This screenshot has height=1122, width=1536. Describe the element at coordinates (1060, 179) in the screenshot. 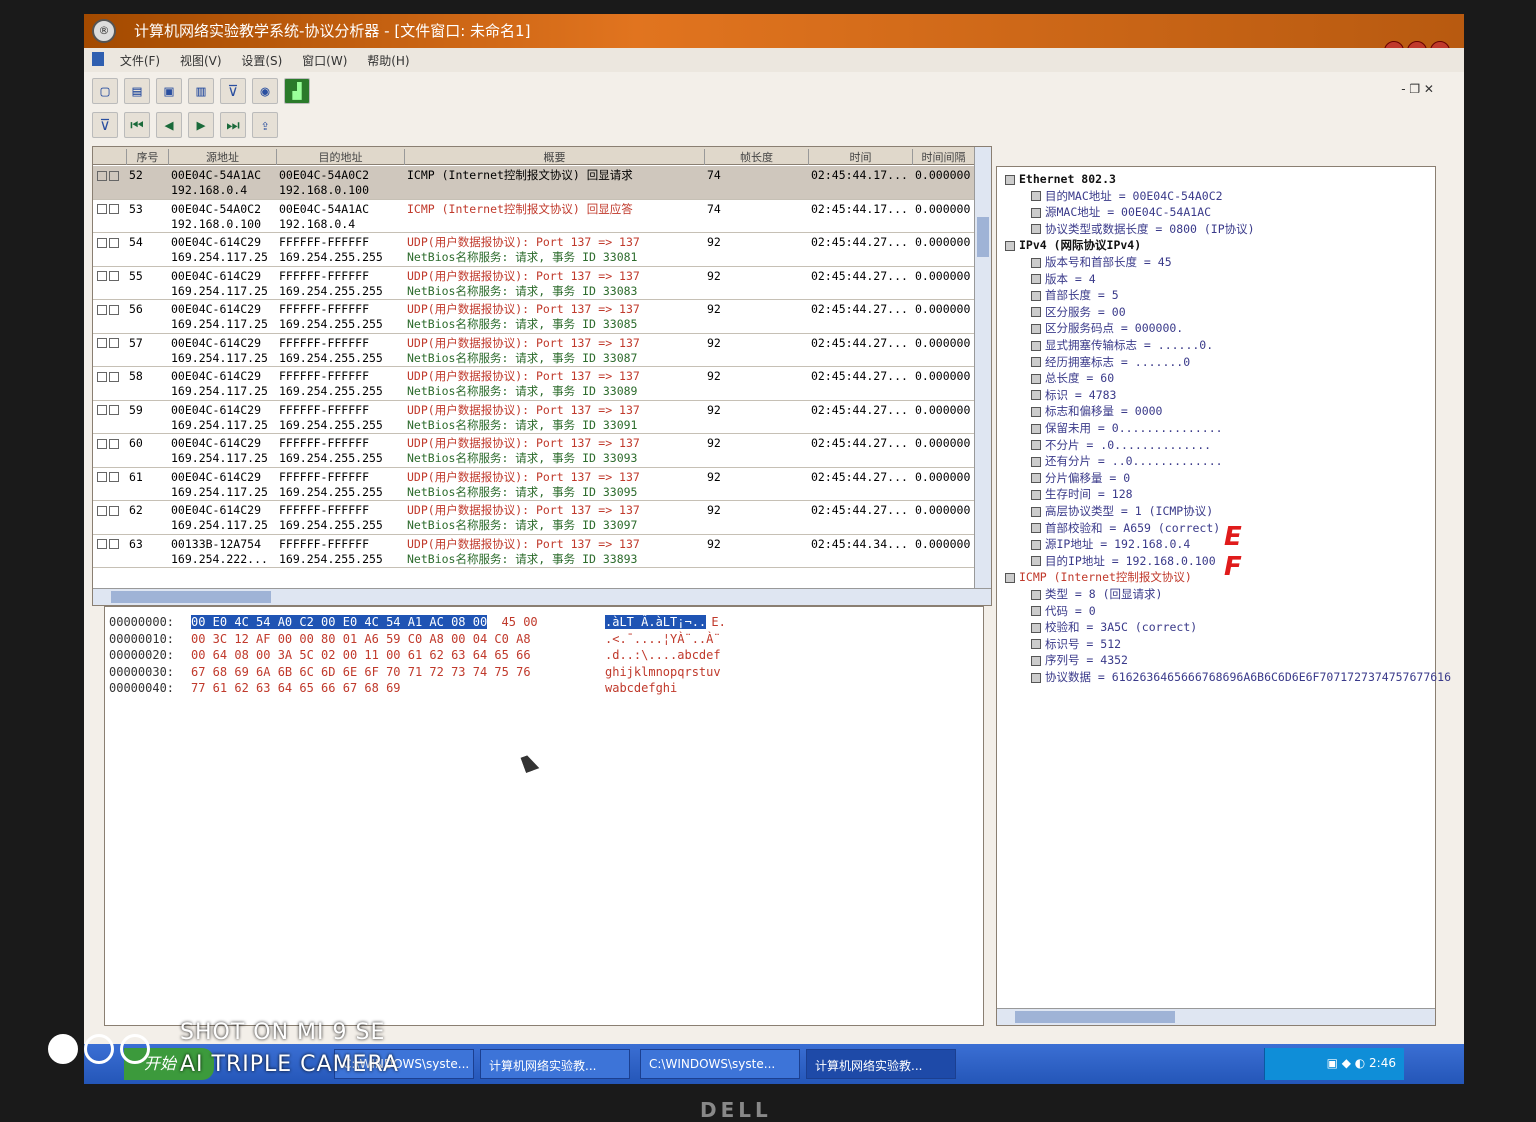

I see `tree-protocol-node: Ethernet 802.3` at that location.